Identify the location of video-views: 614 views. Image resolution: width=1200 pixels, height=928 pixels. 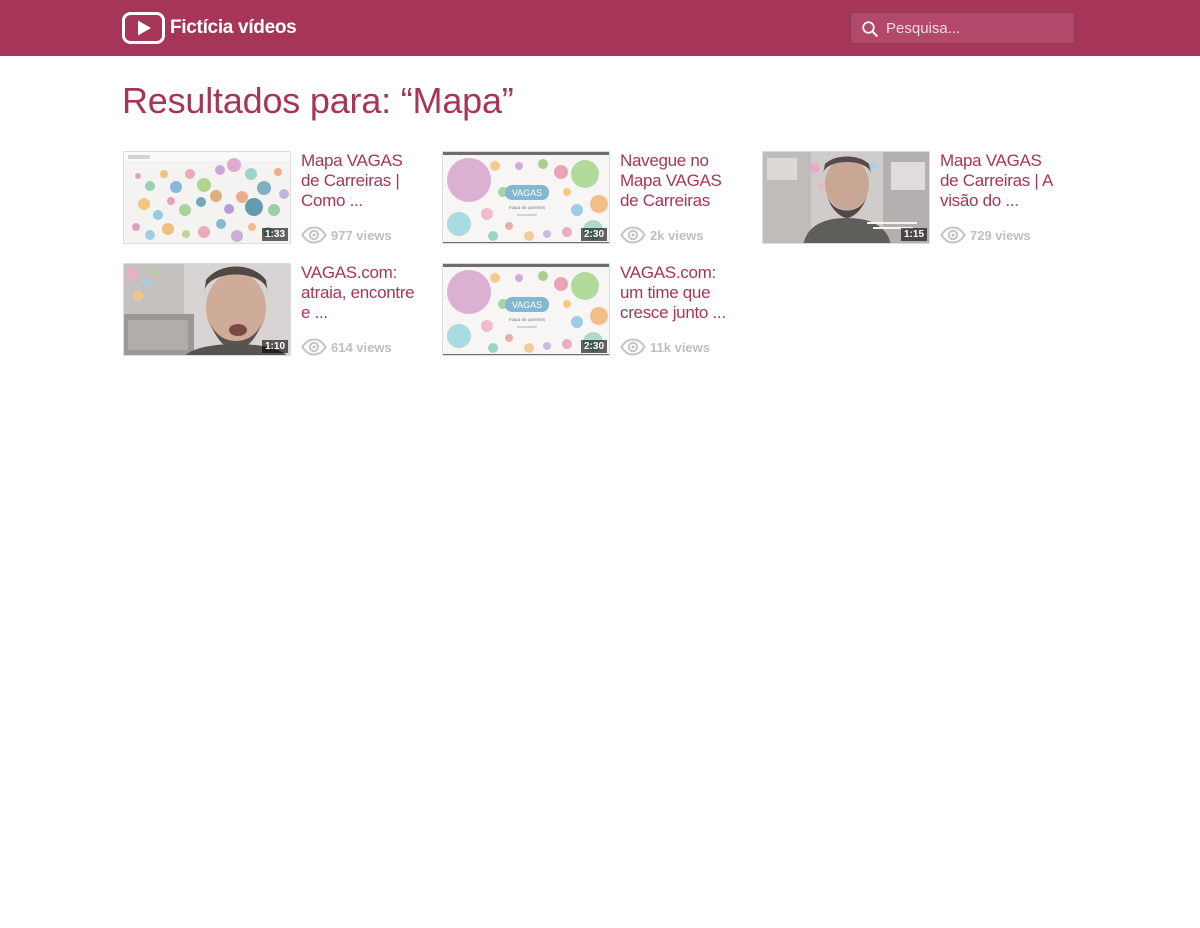
(346, 347).